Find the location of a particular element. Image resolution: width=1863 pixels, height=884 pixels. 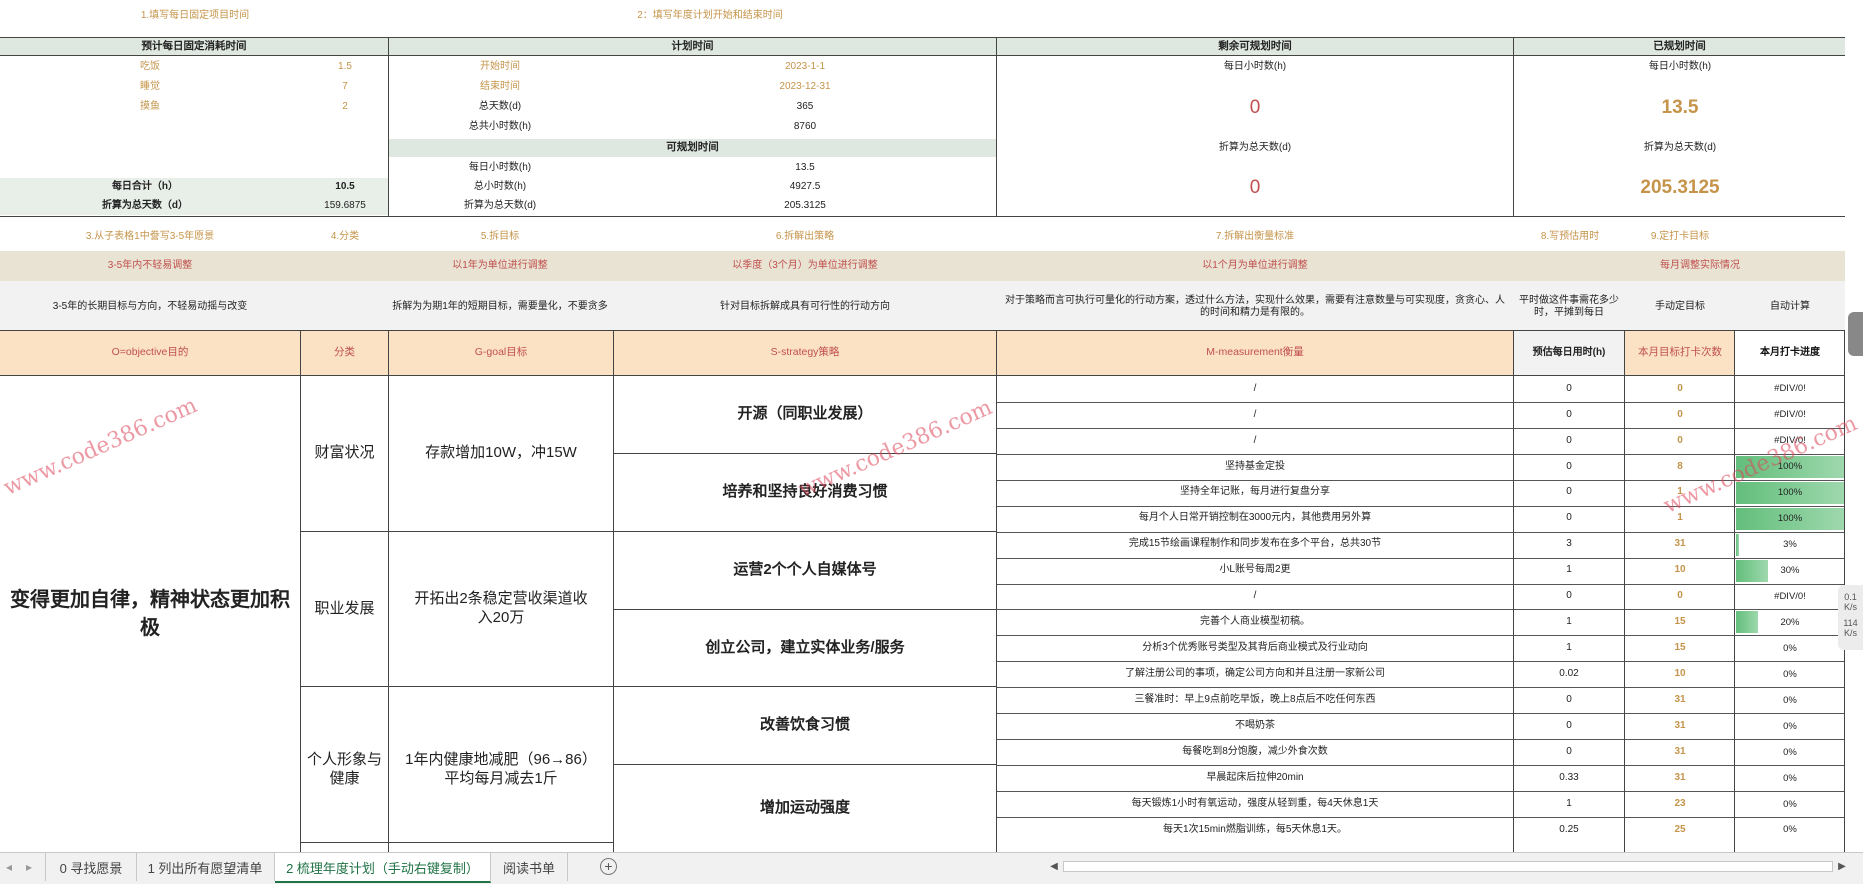

measurement-text: 不喝奶茶 is located at coordinates (1255, 726).